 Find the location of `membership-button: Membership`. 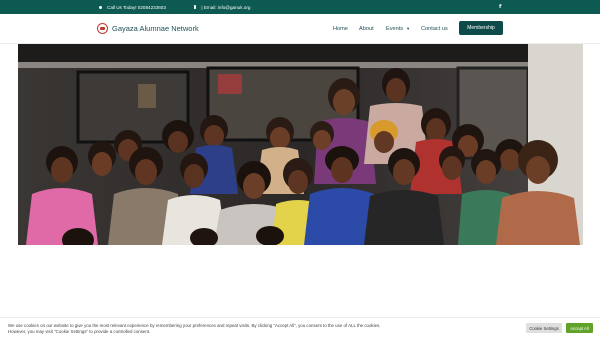

membership-button: Membership is located at coordinates (481, 28).